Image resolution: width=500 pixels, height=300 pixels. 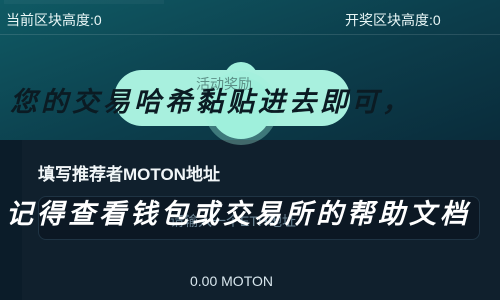 What do you see at coordinates (393, 20) in the screenshot?
I see `award-block-height: 开奖区块高度:0` at bounding box center [393, 20].